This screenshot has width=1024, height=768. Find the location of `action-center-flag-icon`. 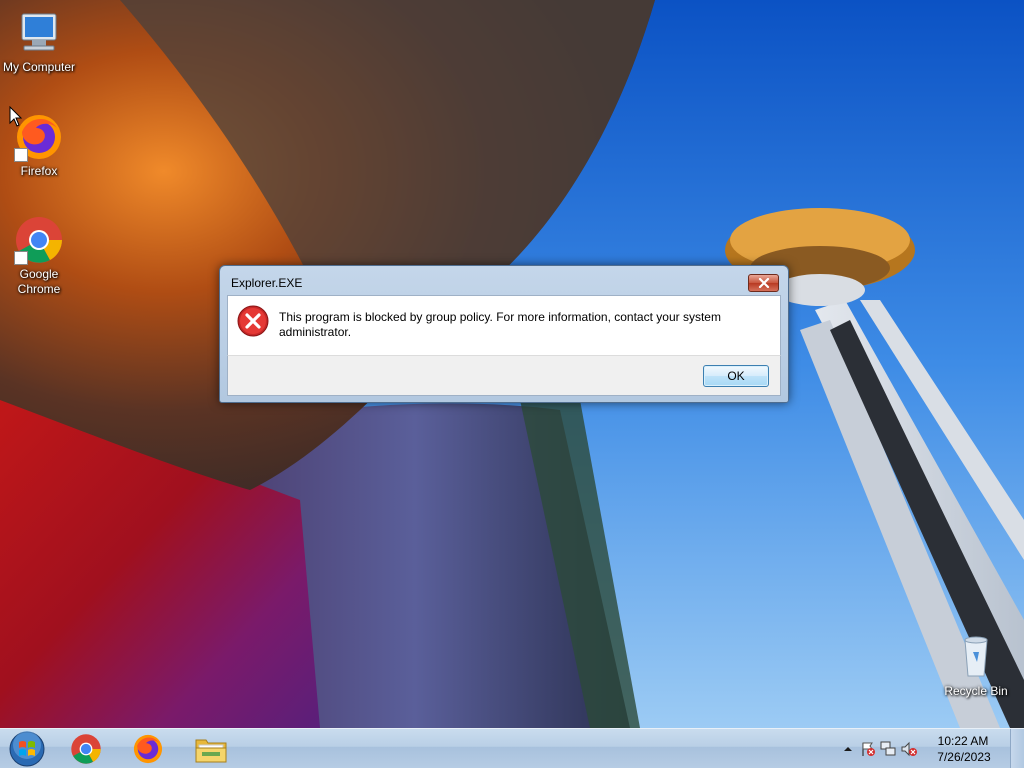

action-center-flag-icon is located at coordinates (868, 749).